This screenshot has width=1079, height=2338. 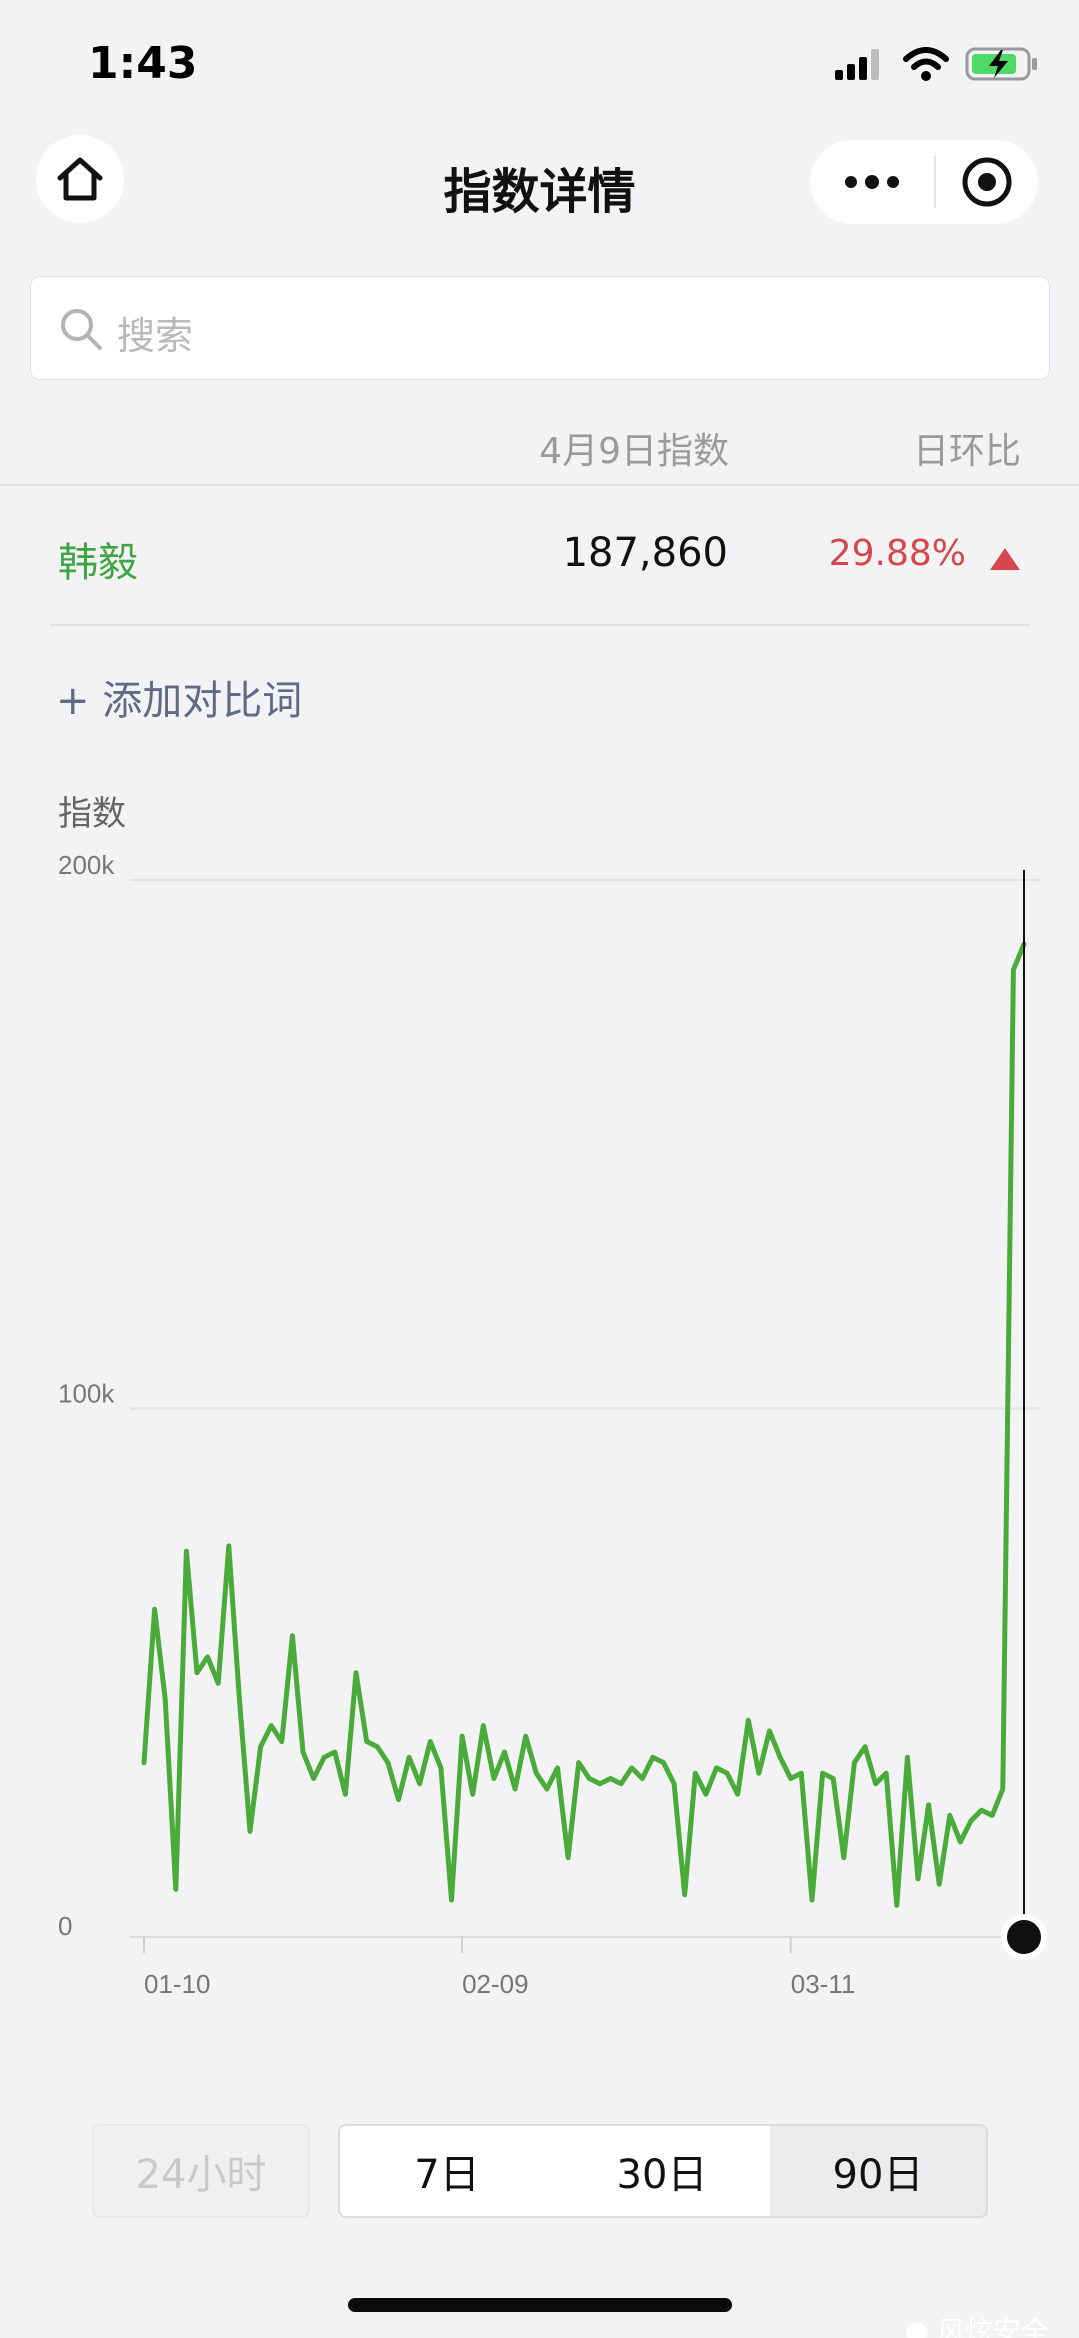 What do you see at coordinates (926, 64) in the screenshot?
I see `wifi-icon` at bounding box center [926, 64].